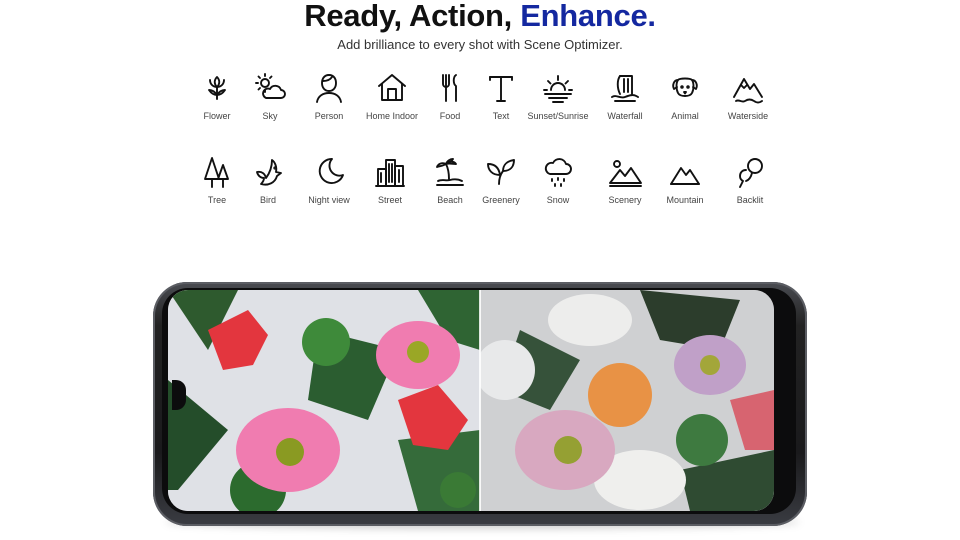  What do you see at coordinates (450, 172) in the screenshot?
I see `beach-icon` at bounding box center [450, 172].